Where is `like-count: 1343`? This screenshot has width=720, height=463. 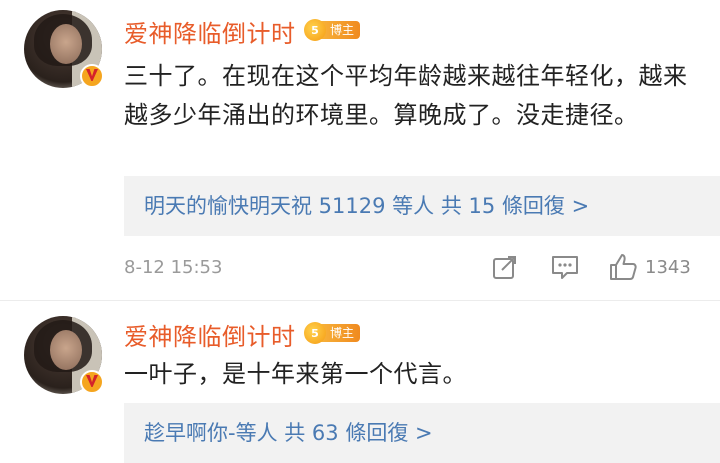
like-count: 1343 is located at coordinates (668, 267).